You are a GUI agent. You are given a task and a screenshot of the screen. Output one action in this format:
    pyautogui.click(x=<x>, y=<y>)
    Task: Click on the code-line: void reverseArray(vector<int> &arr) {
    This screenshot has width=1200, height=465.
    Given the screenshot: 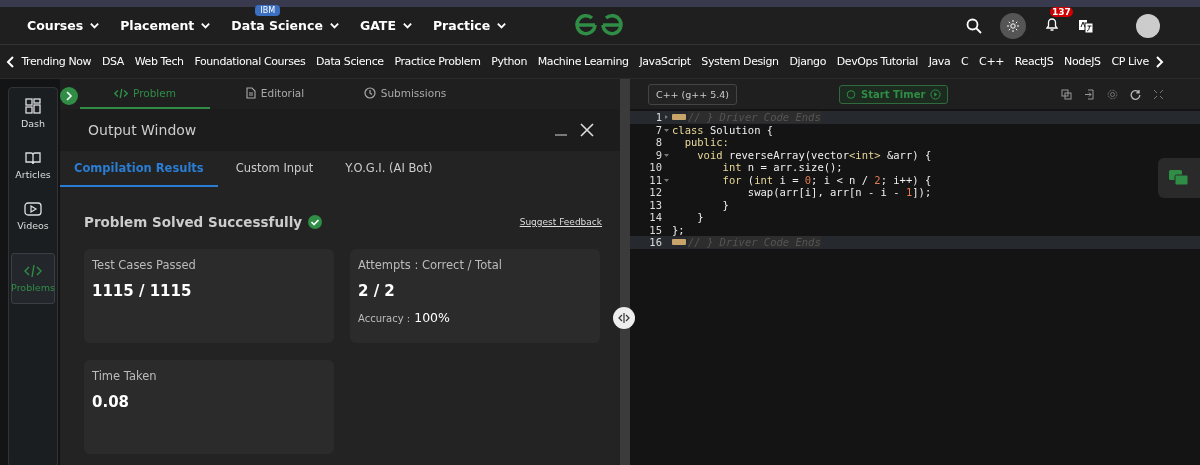 What is the action you would take?
    pyautogui.click(x=814, y=154)
    